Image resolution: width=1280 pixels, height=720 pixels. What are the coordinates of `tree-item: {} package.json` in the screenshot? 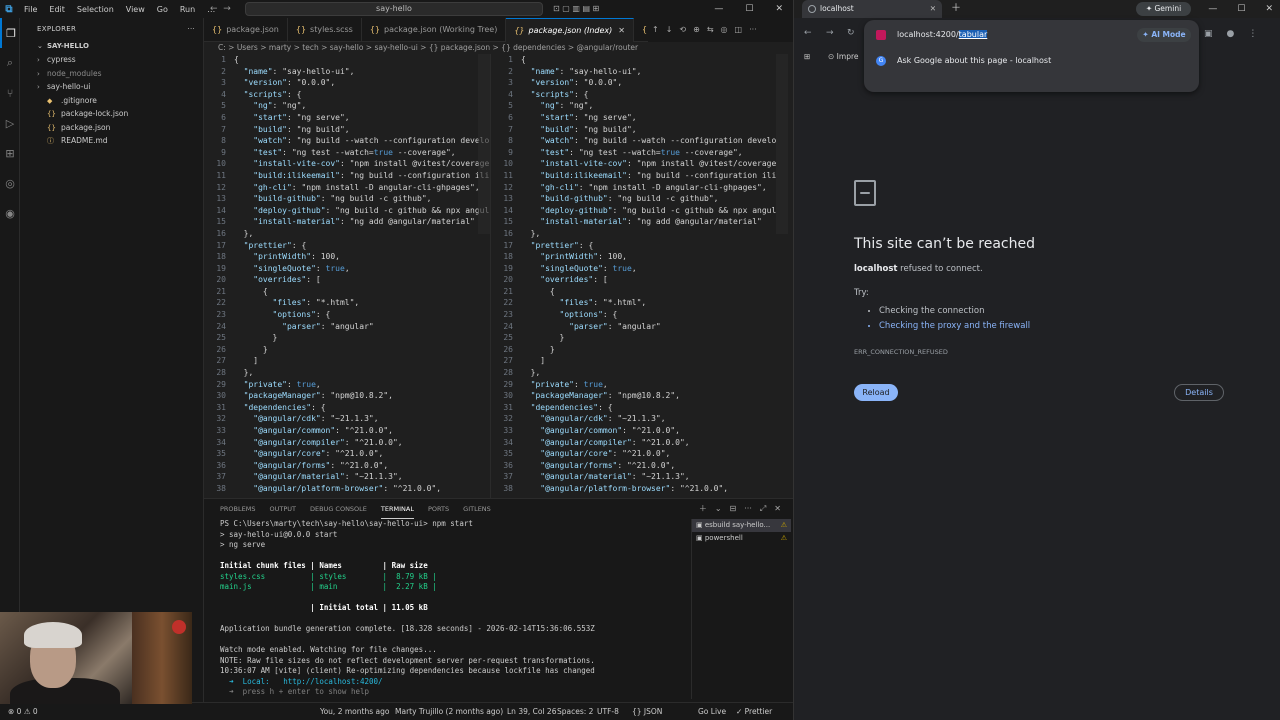 It's located at (111, 128).